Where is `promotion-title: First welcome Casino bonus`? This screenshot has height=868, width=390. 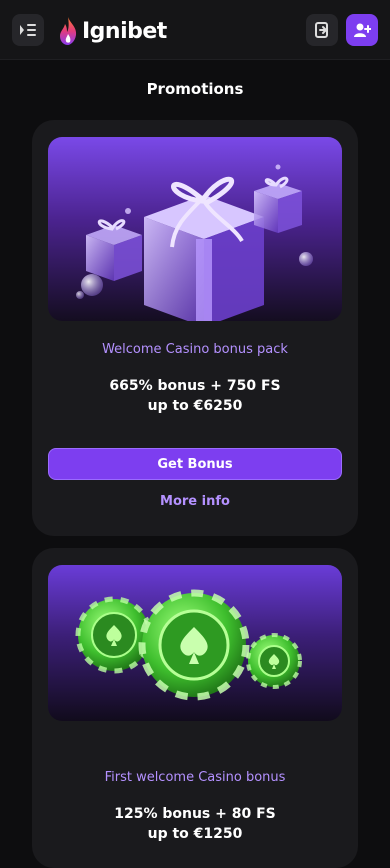
promotion-title: First welcome Casino bonus is located at coordinates (195, 777).